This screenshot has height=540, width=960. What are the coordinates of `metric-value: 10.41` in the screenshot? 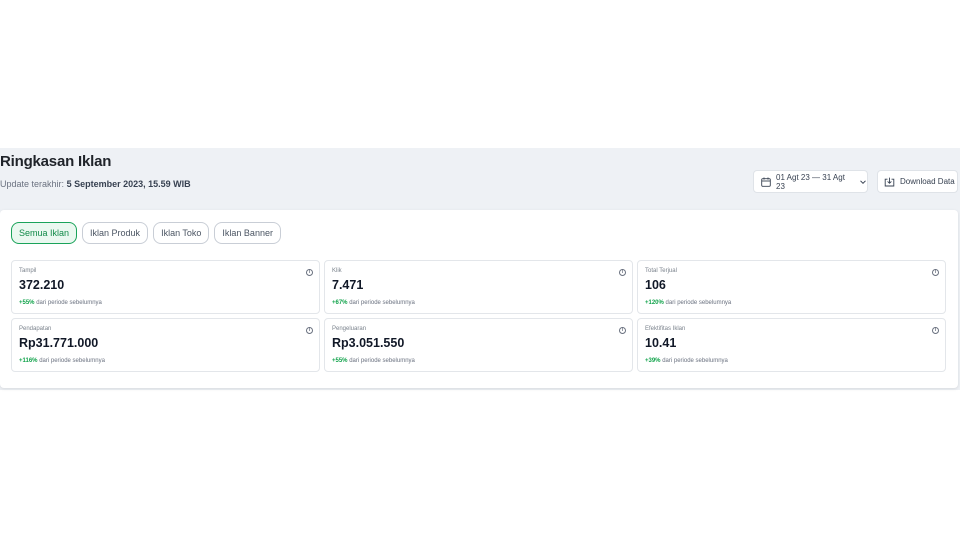 It's located at (661, 343).